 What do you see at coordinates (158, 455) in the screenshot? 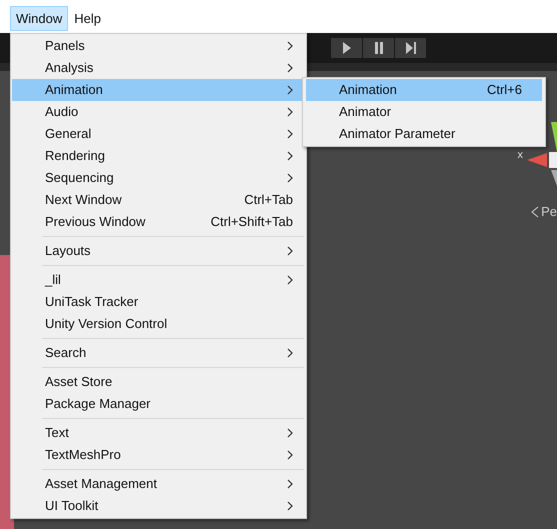
I see `menu-item: TextMeshPro` at bounding box center [158, 455].